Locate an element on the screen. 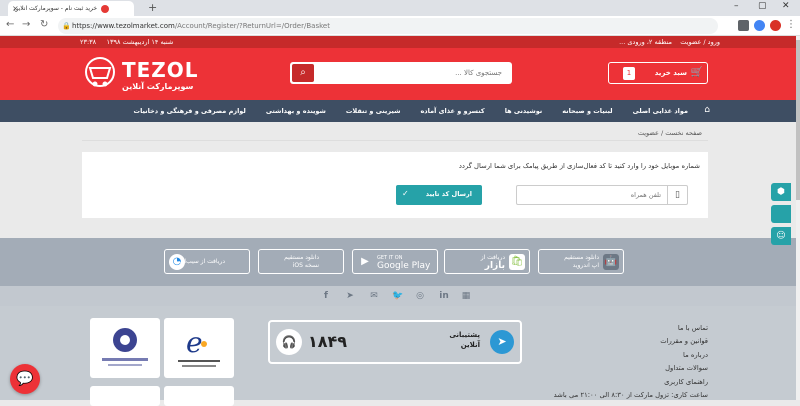 The image size is (800, 406). footer-link: راهنمای کاربری is located at coordinates (631, 382).